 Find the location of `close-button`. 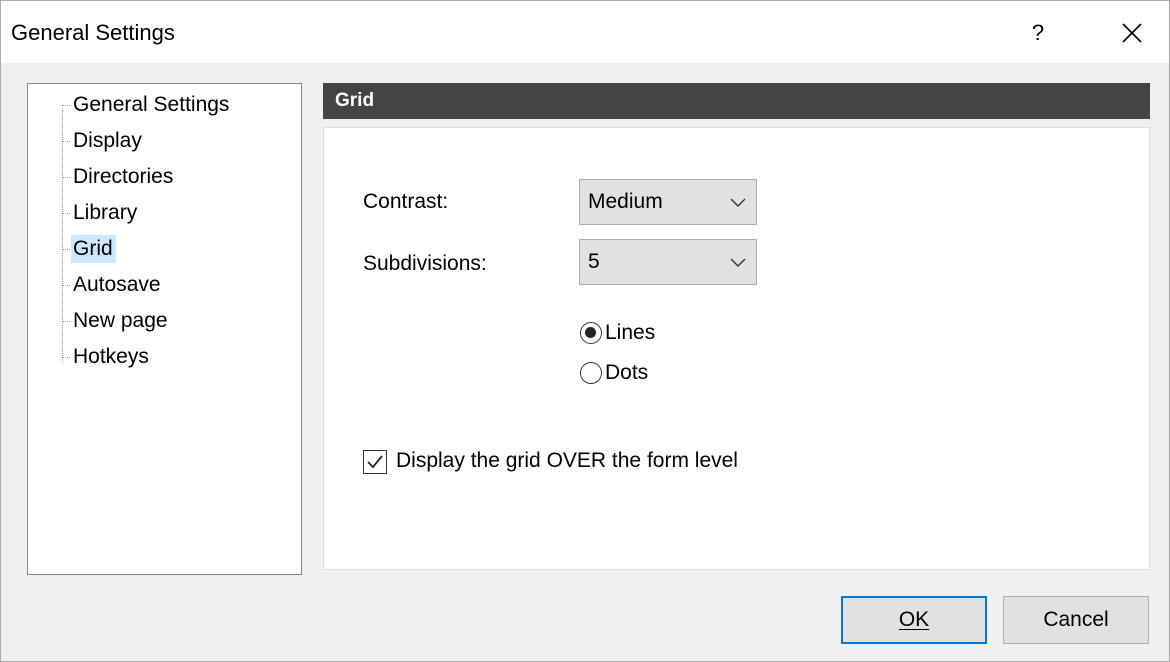

close-button is located at coordinates (1132, 33).